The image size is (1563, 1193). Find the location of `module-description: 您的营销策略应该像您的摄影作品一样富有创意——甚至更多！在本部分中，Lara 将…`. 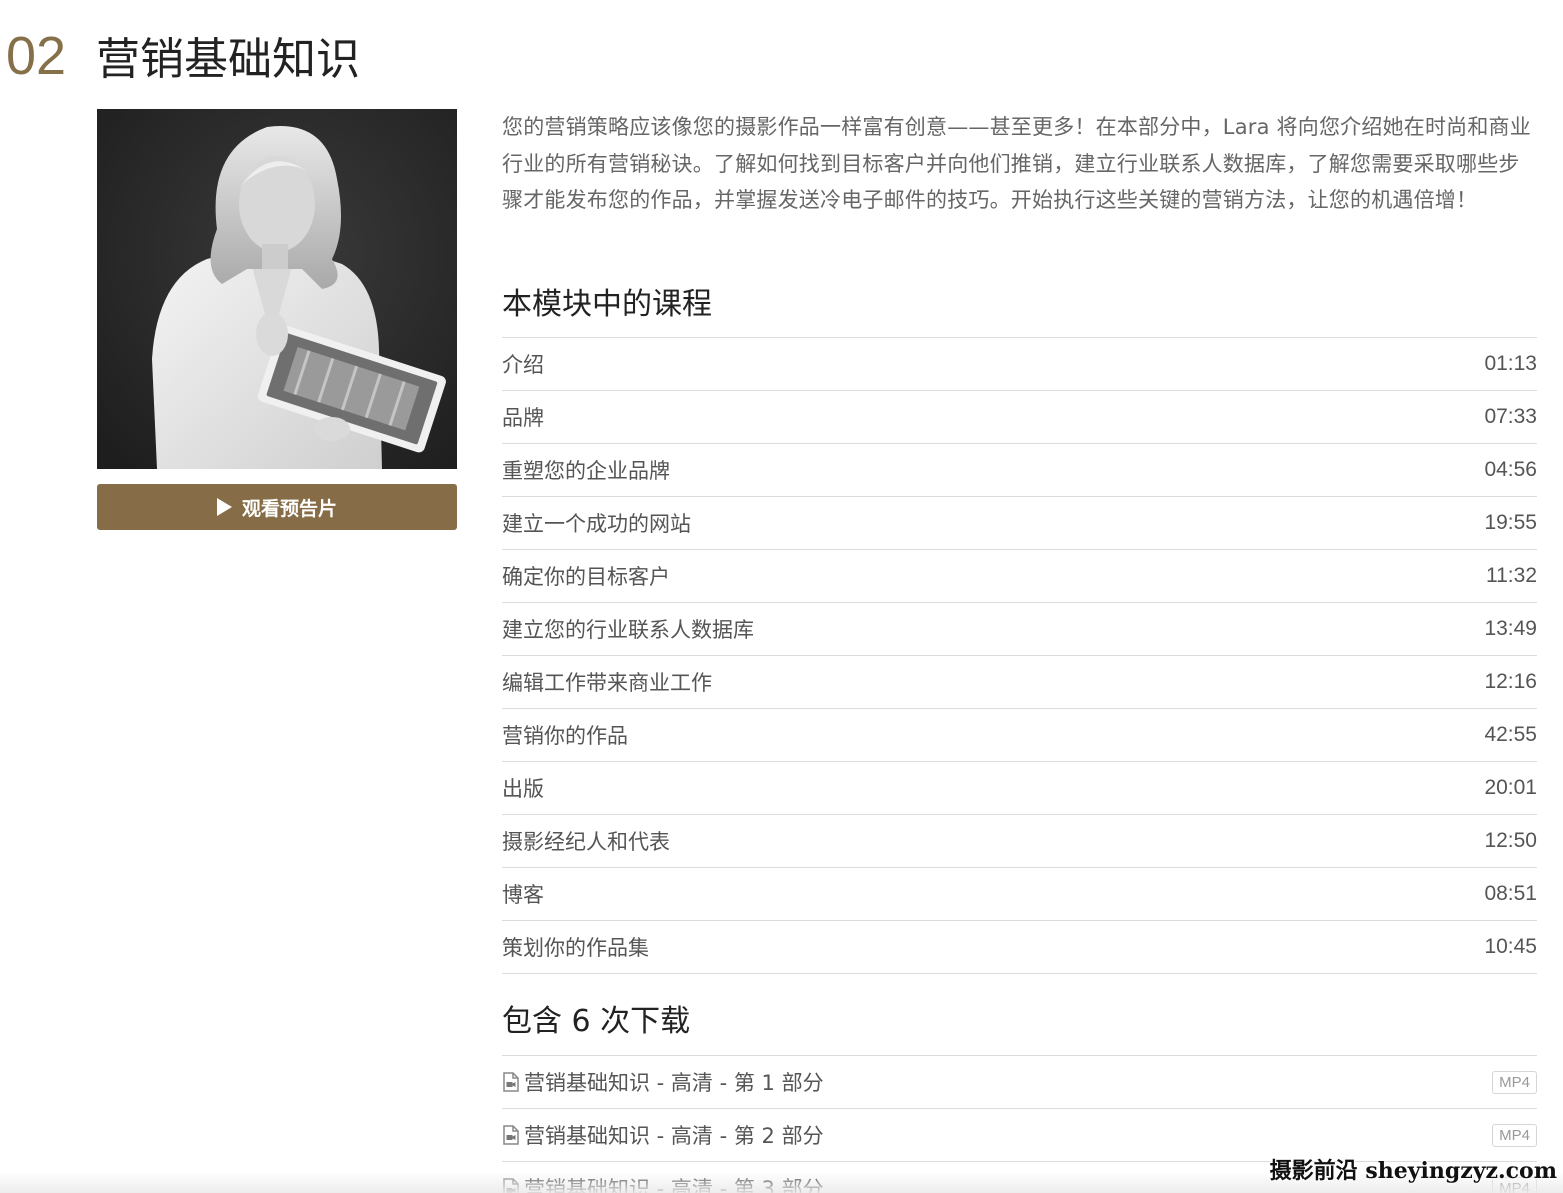

module-description: 您的营销策略应该像您的摄影作品一样富有创意——甚至更多！在本部分中，Lara 将… is located at coordinates (1016, 163).